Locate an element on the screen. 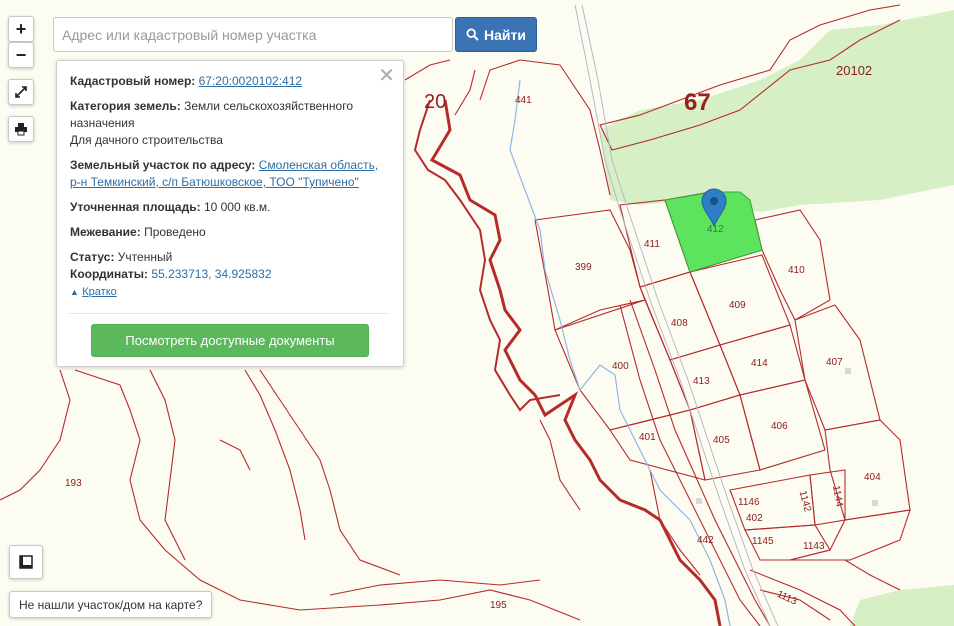 The height and width of the screenshot is (626, 954). parcel-label: 400 is located at coordinates (620, 366).